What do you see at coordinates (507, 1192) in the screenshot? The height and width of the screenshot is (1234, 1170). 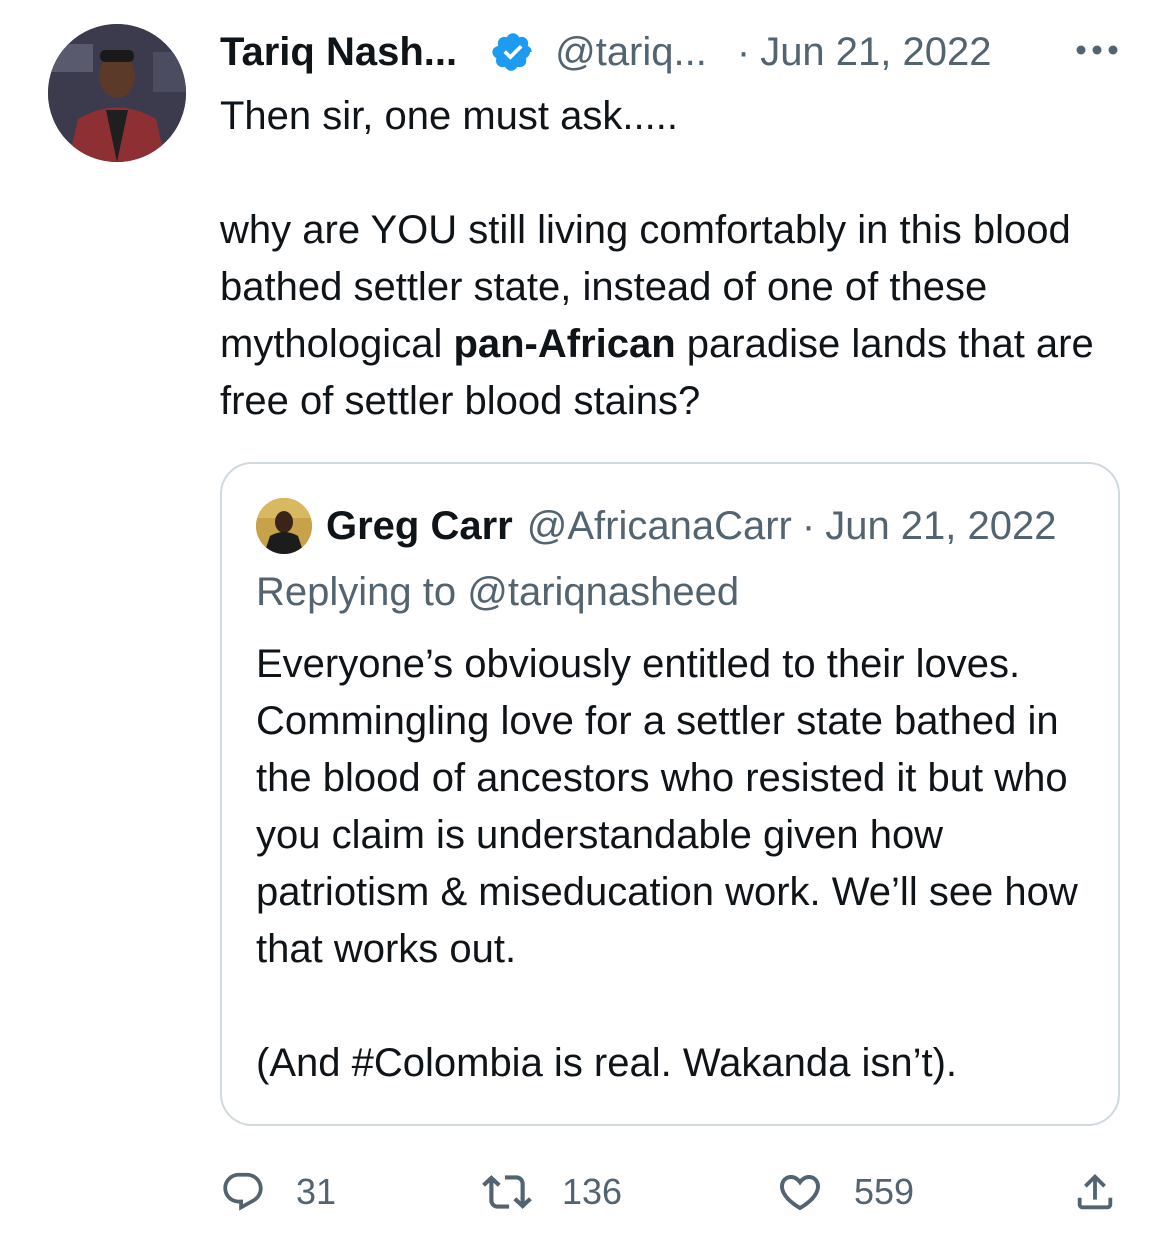 I see `retweet-icon` at bounding box center [507, 1192].